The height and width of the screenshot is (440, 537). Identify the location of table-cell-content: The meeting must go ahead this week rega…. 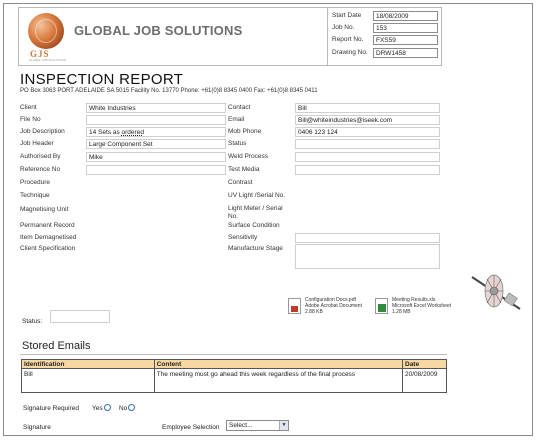
(278, 380).